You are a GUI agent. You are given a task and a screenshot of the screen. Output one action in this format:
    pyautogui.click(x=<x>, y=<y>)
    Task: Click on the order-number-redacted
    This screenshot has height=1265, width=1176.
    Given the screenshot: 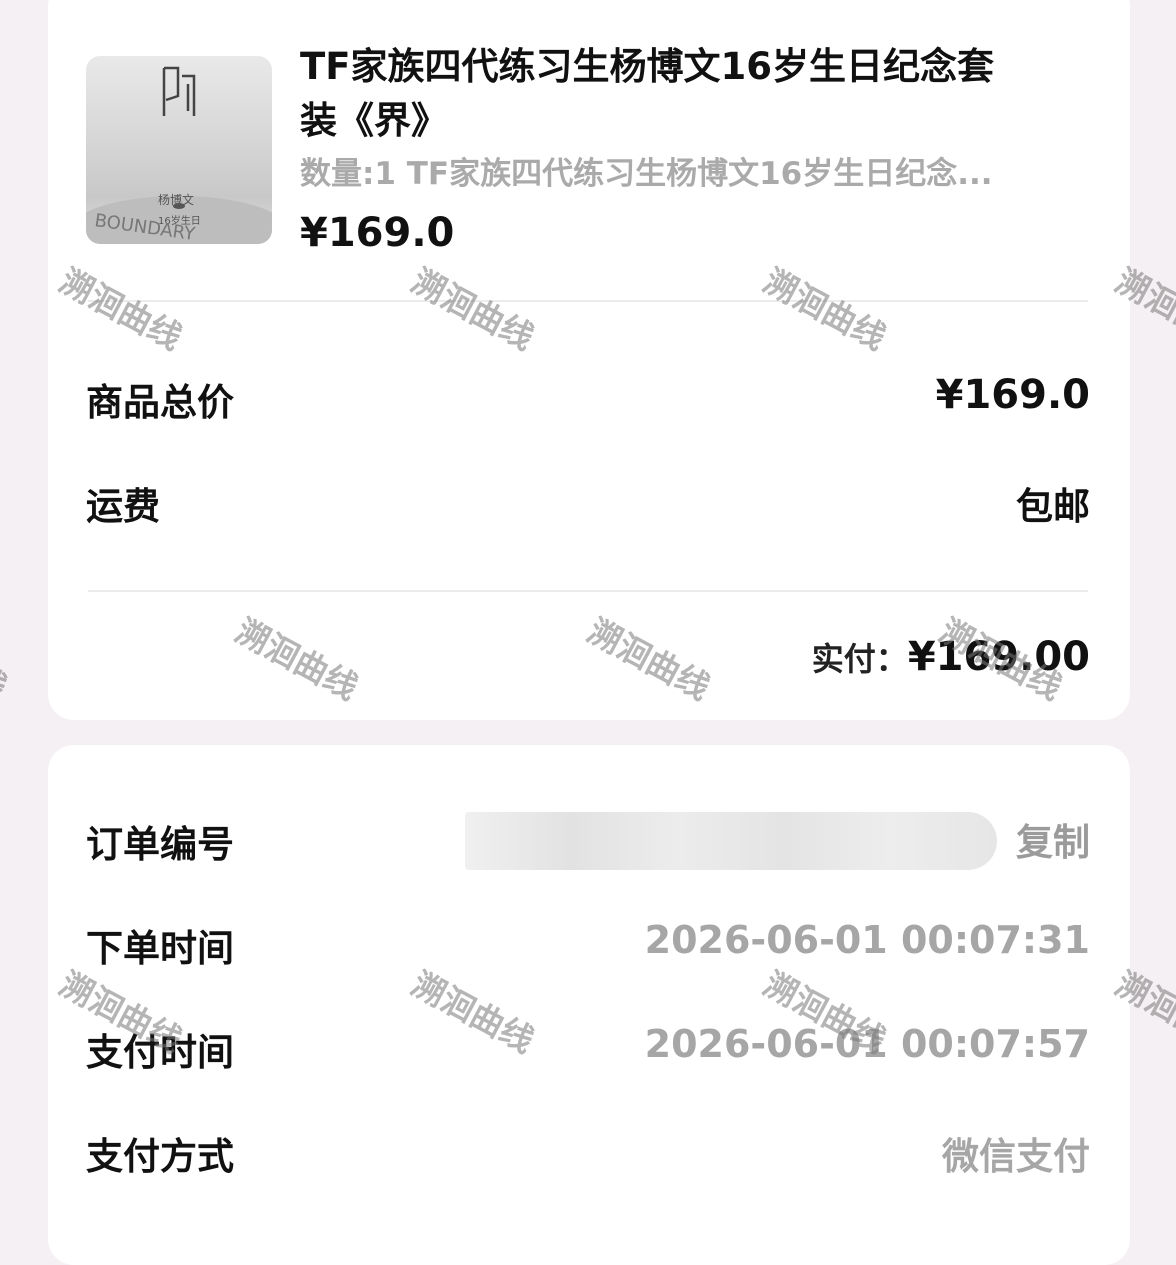 What is the action you would take?
    pyautogui.click(x=731, y=841)
    